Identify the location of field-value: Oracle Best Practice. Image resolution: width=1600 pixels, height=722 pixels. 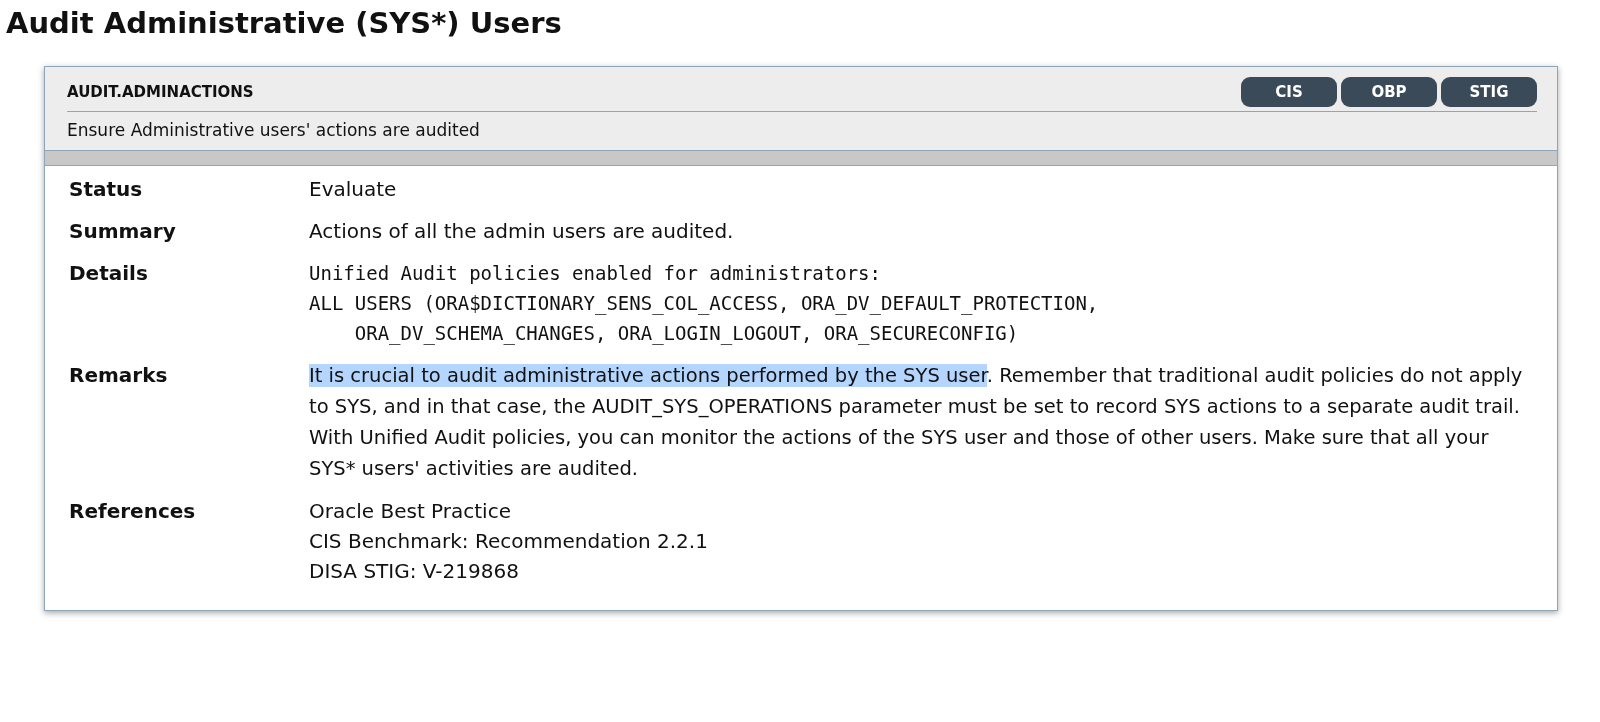
(410, 511).